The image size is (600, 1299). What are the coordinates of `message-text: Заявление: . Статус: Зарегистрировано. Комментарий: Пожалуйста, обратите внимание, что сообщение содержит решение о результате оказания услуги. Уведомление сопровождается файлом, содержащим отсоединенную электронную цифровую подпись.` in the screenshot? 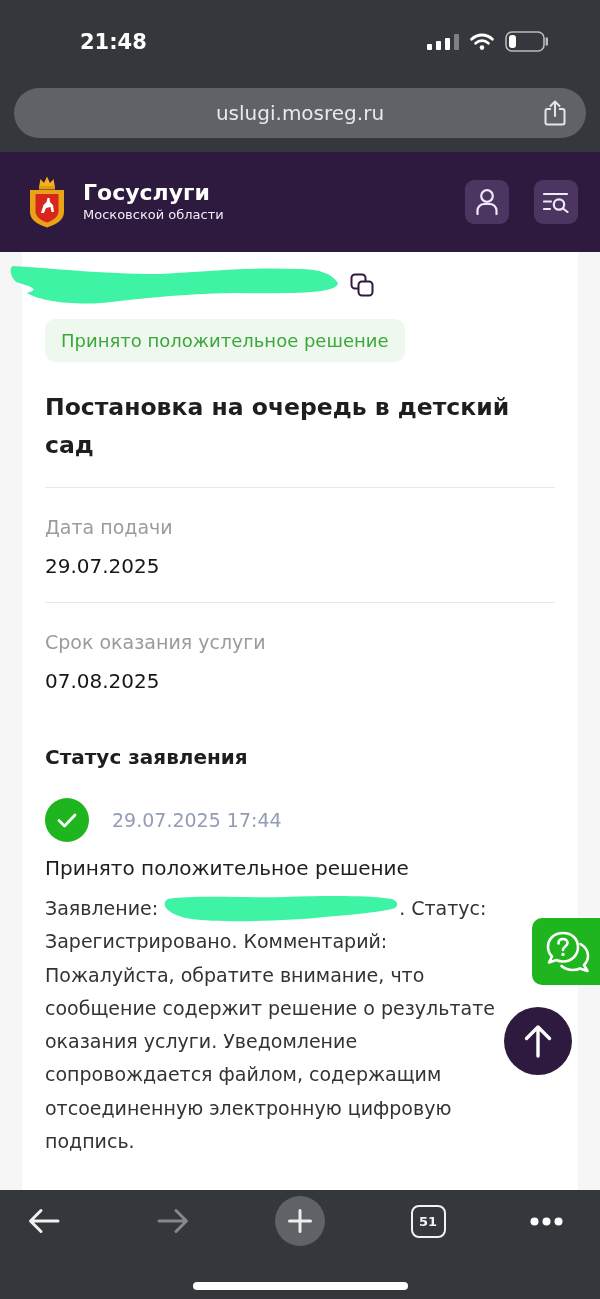 It's located at (270, 1025).